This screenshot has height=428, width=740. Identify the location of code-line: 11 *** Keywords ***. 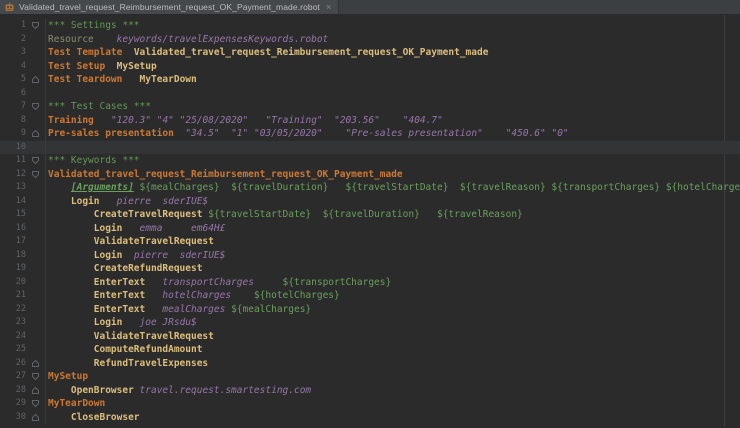
(370, 161).